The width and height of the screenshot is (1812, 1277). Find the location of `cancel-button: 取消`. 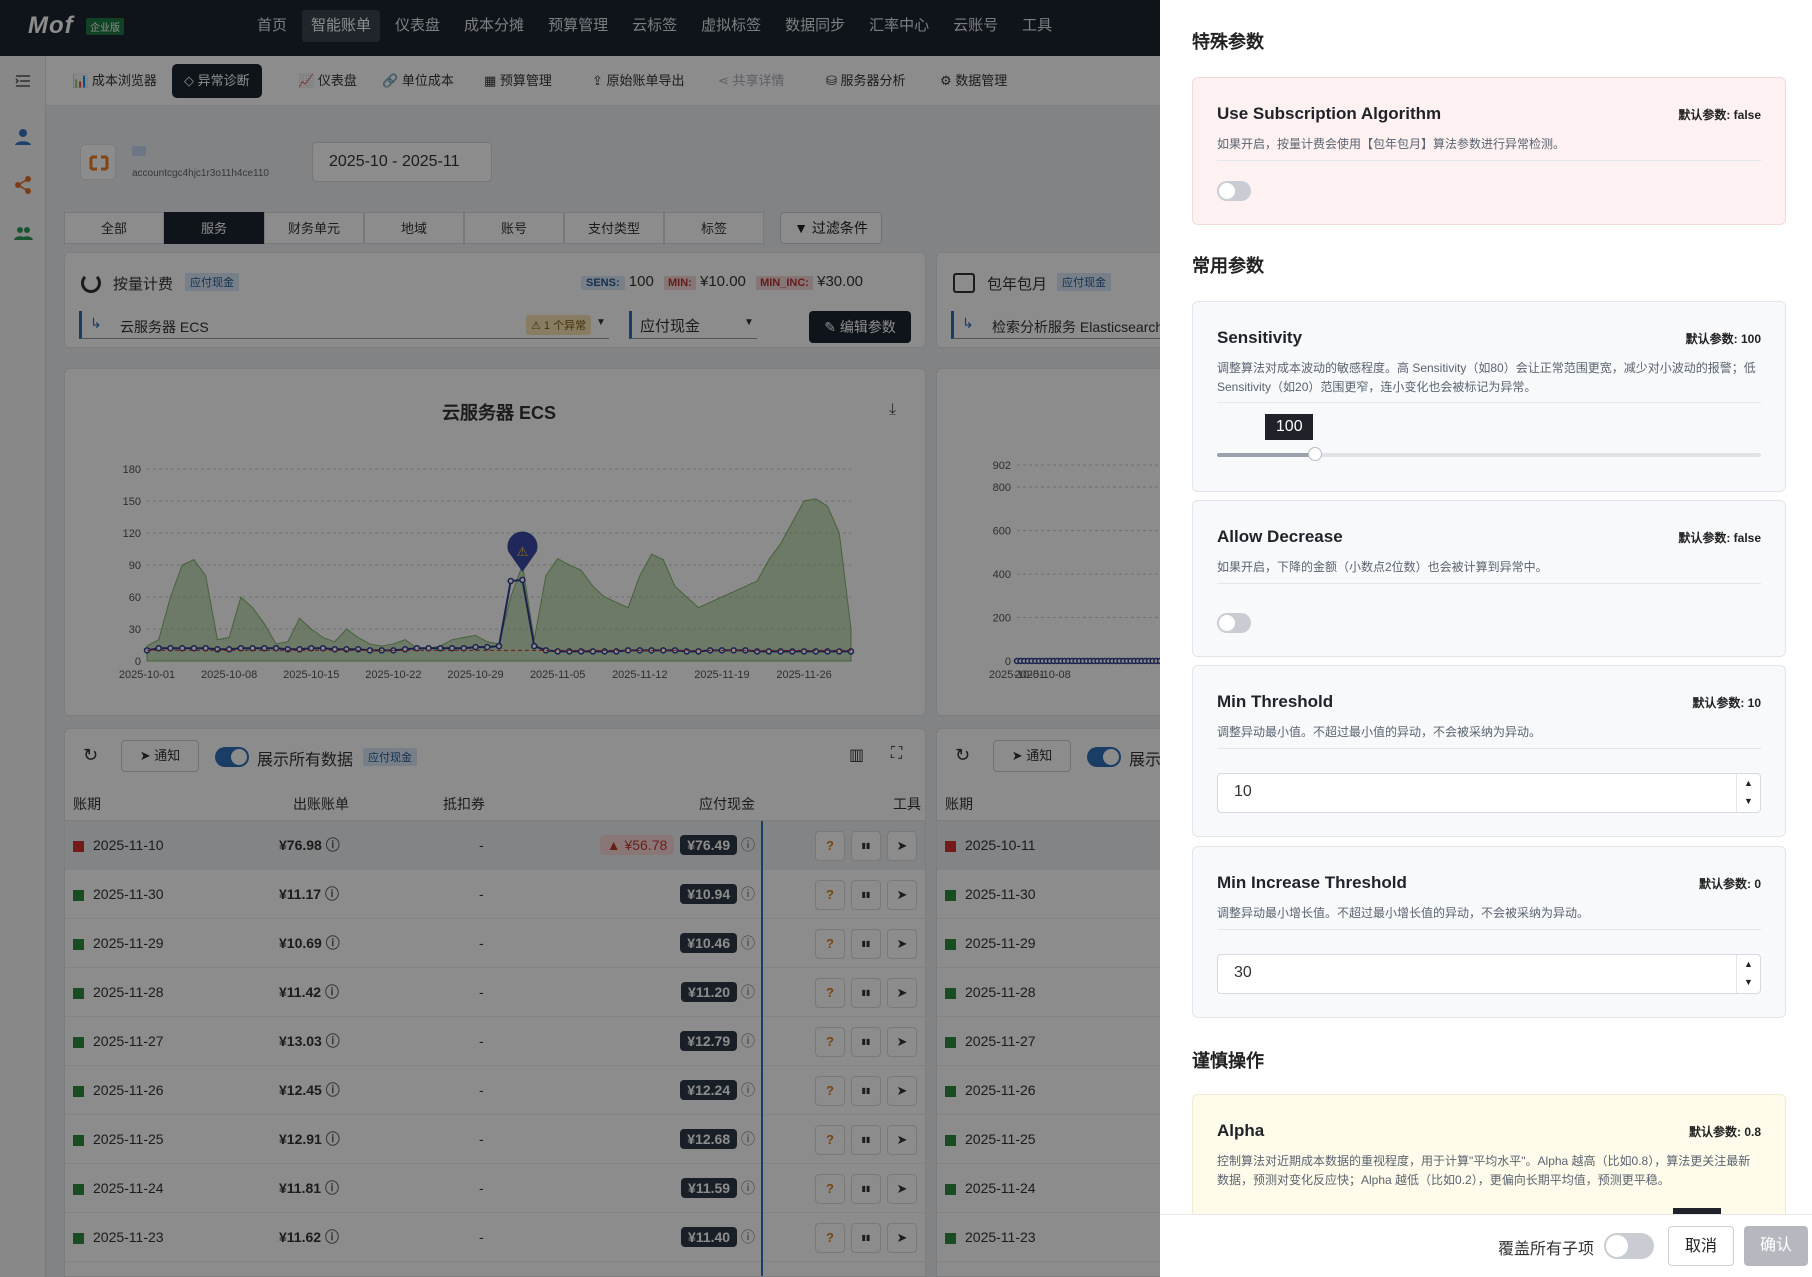

cancel-button: 取消 is located at coordinates (1701, 1246).